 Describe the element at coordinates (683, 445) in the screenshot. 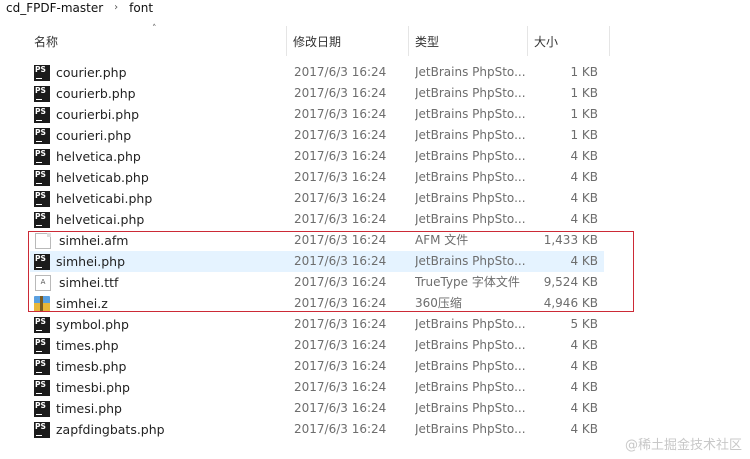

I see `watermark: @稀土掘金技术社区` at that location.